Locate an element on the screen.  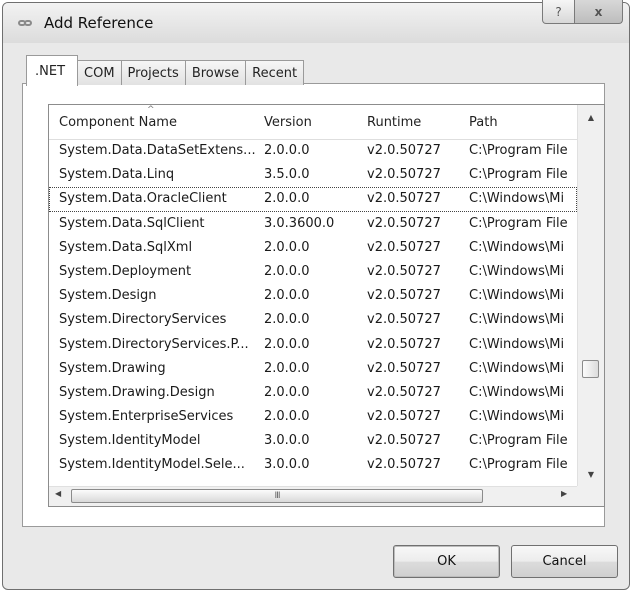
cell-version: 3.0.3600.0 is located at coordinates (299, 223).